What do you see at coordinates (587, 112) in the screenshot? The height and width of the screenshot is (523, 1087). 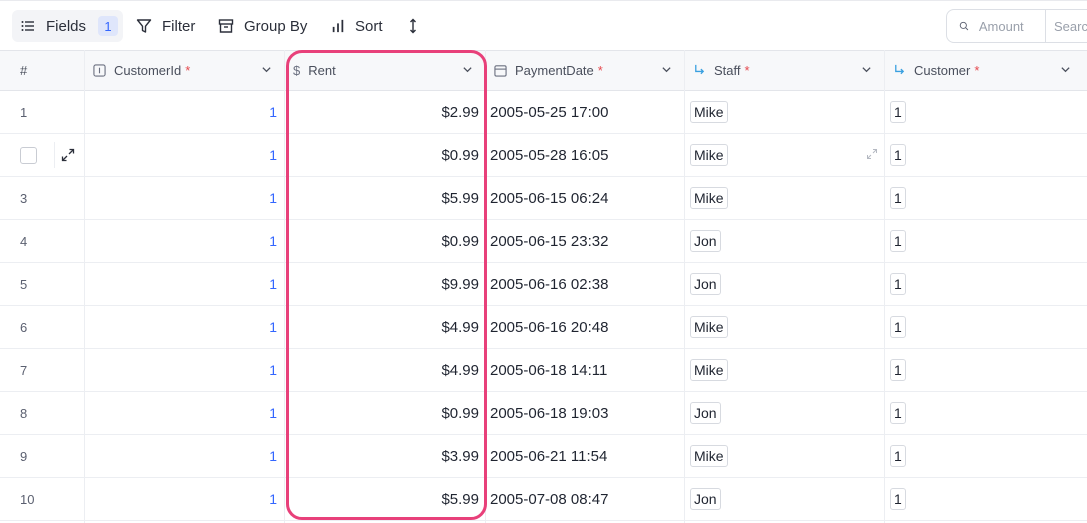 I see `payment-date-cell: 2005-05-25 17:00` at bounding box center [587, 112].